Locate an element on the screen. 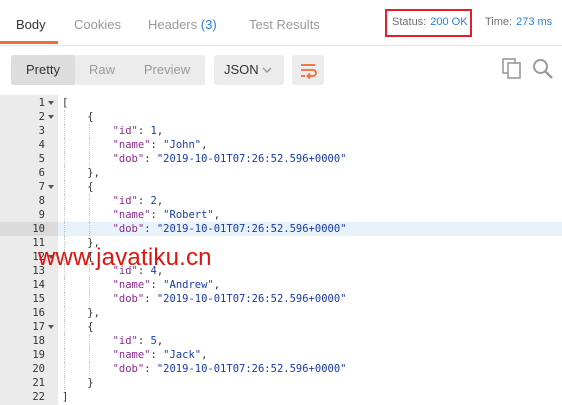  code-line: 10 "dob": "2019-10-01T07:26:52.596+0000" is located at coordinates (281, 229).